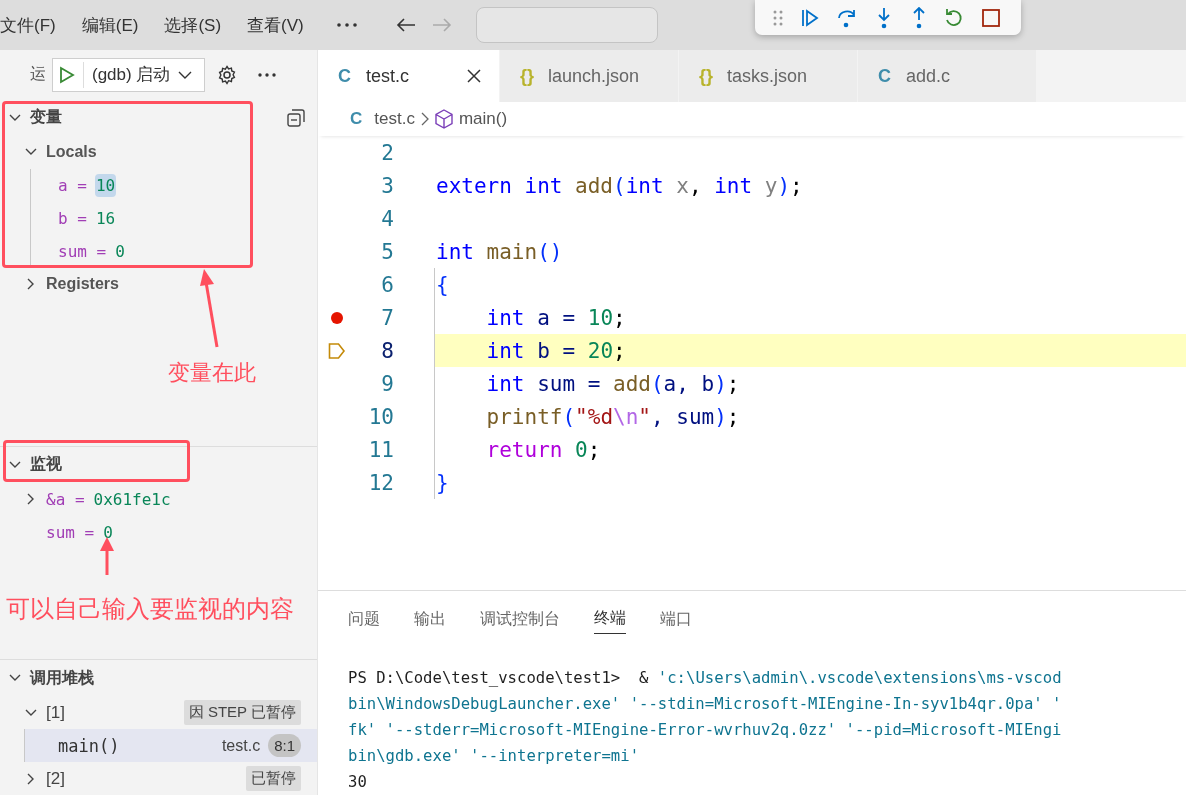 This screenshot has height=795, width=1186. What do you see at coordinates (170, 745) in the screenshot?
I see `stack-frame: main() test.c 8:1` at bounding box center [170, 745].